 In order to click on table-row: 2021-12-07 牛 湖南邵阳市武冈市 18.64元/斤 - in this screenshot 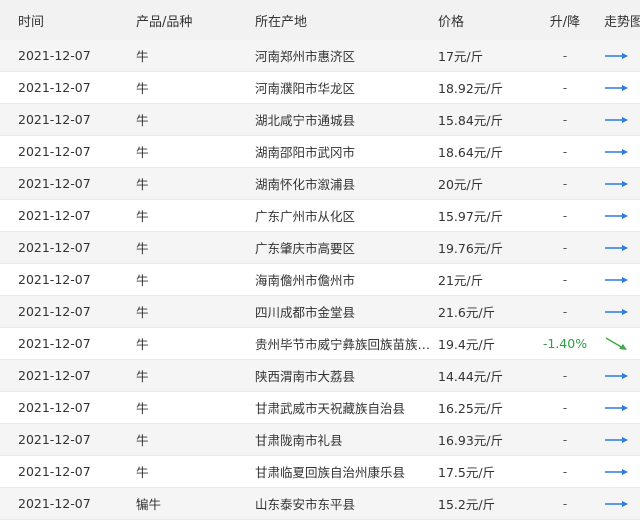, I will do `click(320, 151)`.